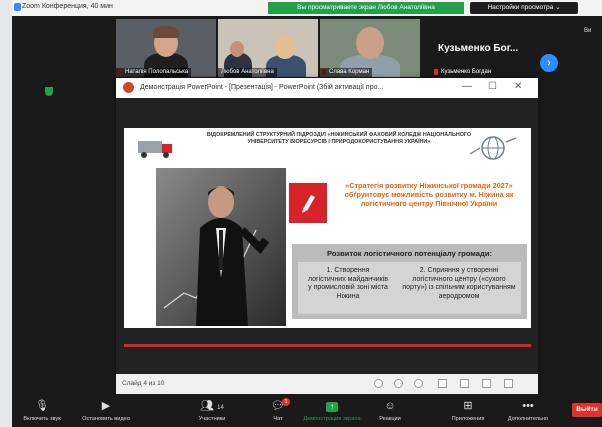 The image size is (602, 427). I want to click on participants-button: 👥︎ 14 Участники, so click(212, 411).